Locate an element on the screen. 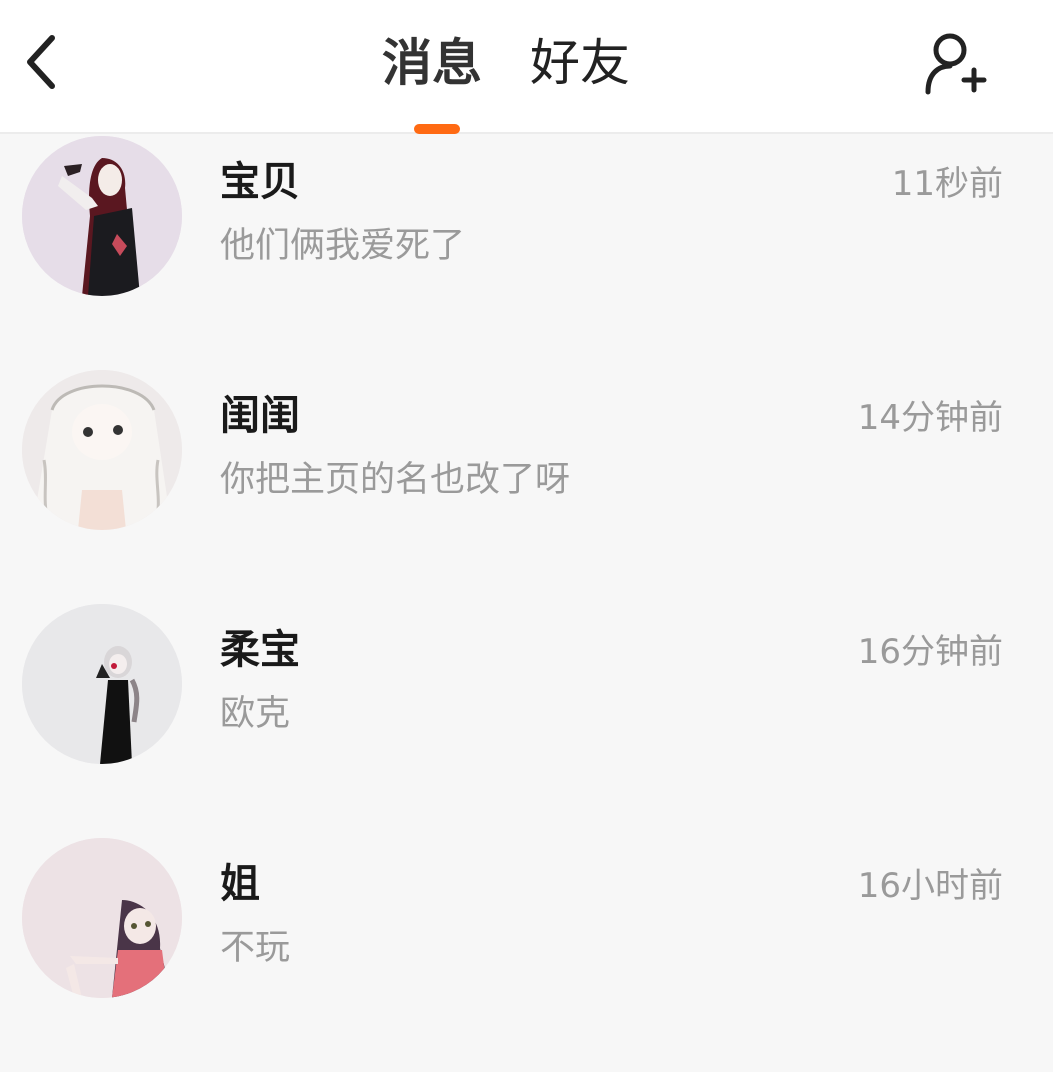  tab-messages: 消息 is located at coordinates (432, 63).